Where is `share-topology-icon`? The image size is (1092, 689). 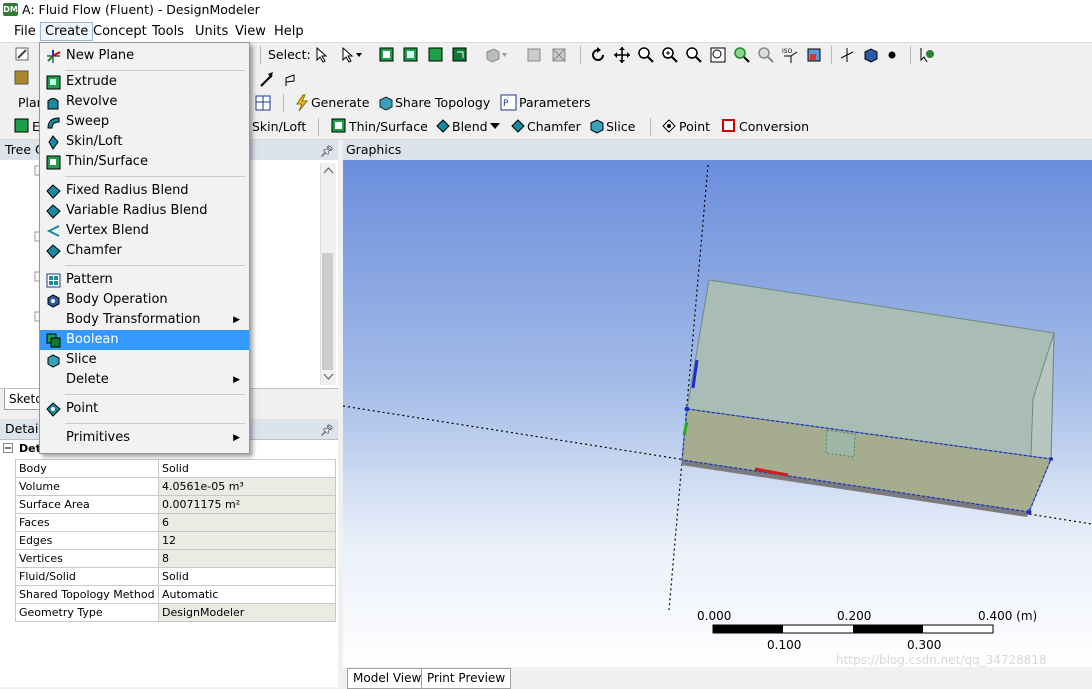 share-topology-icon is located at coordinates (386, 103).